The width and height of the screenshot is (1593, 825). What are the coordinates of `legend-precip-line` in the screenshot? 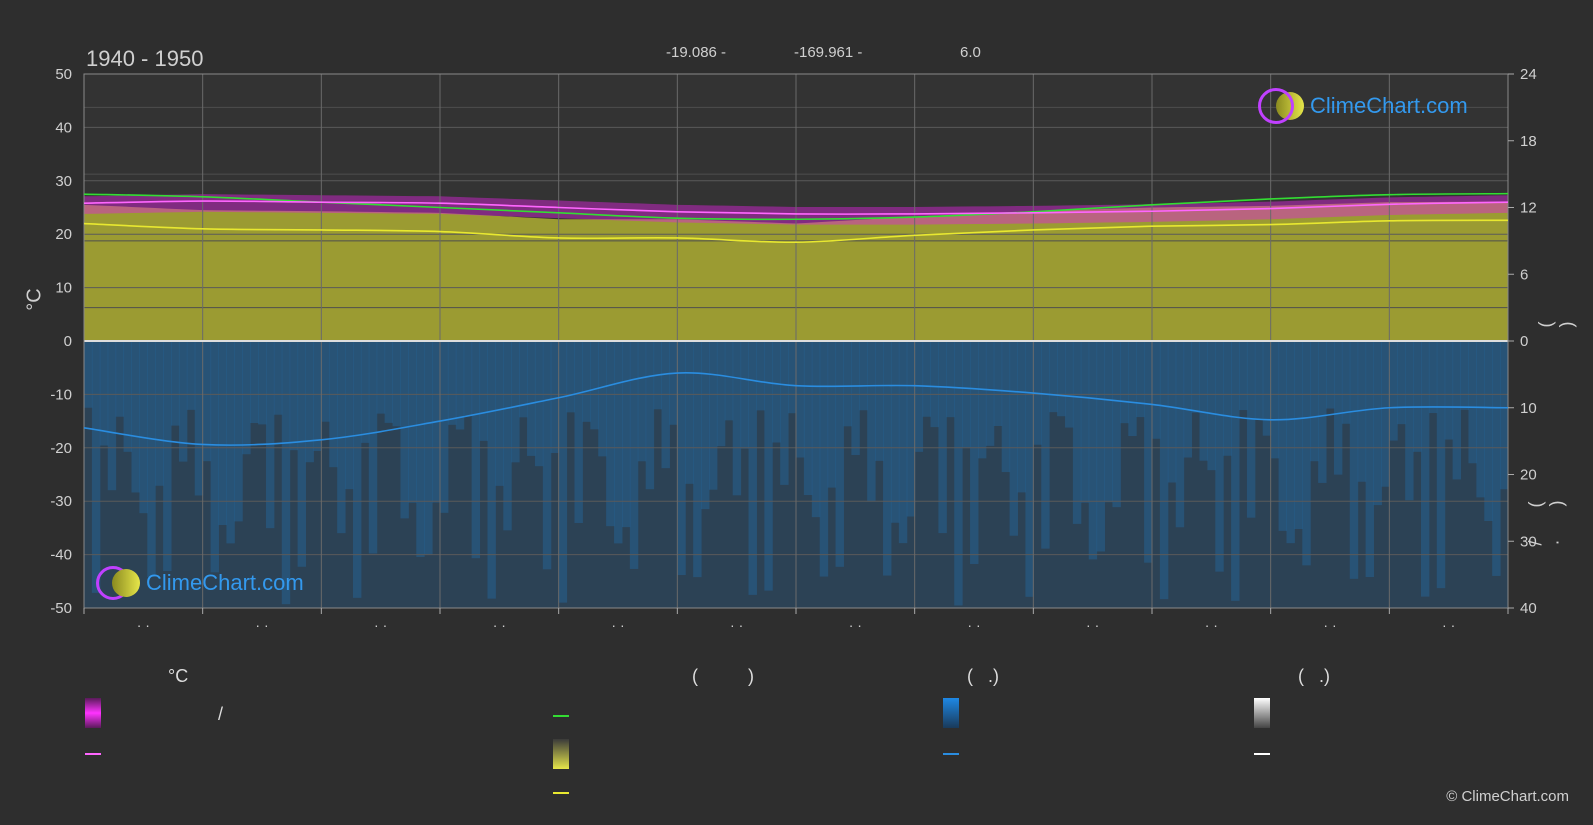 It's located at (951, 754).